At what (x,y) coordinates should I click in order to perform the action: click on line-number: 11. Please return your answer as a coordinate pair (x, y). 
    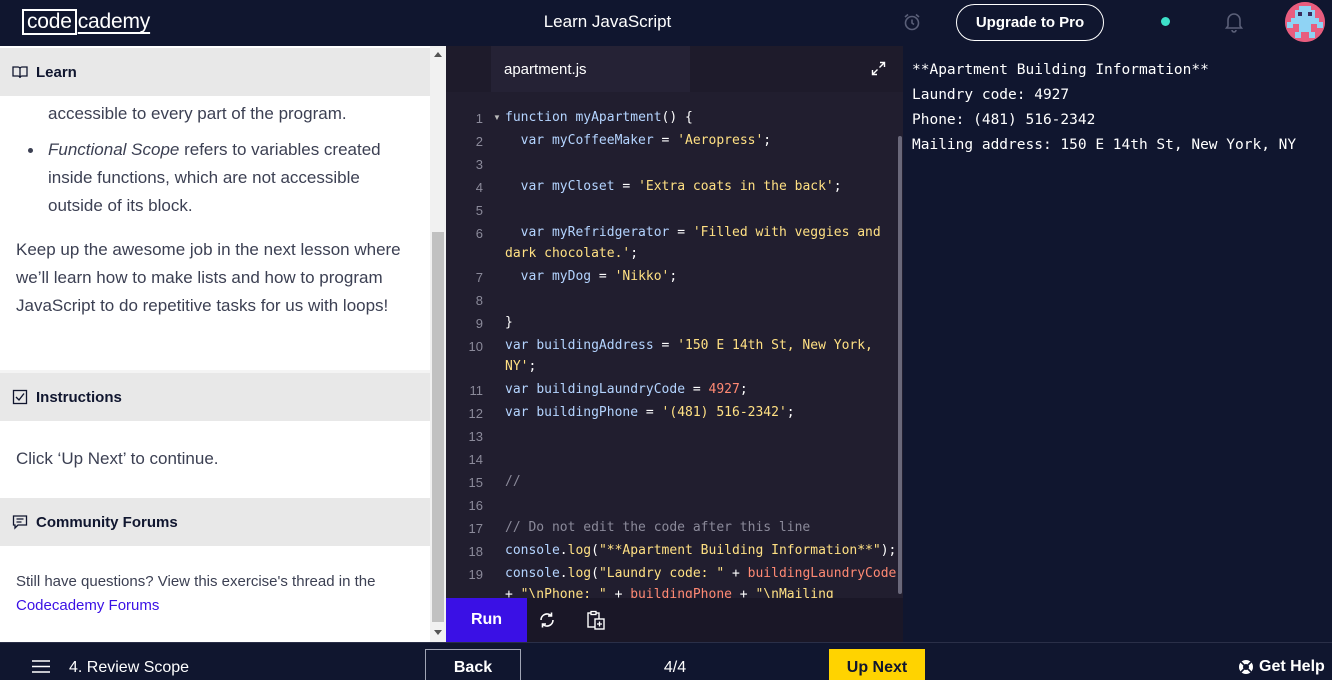
    Looking at the image, I should click on (476, 390).